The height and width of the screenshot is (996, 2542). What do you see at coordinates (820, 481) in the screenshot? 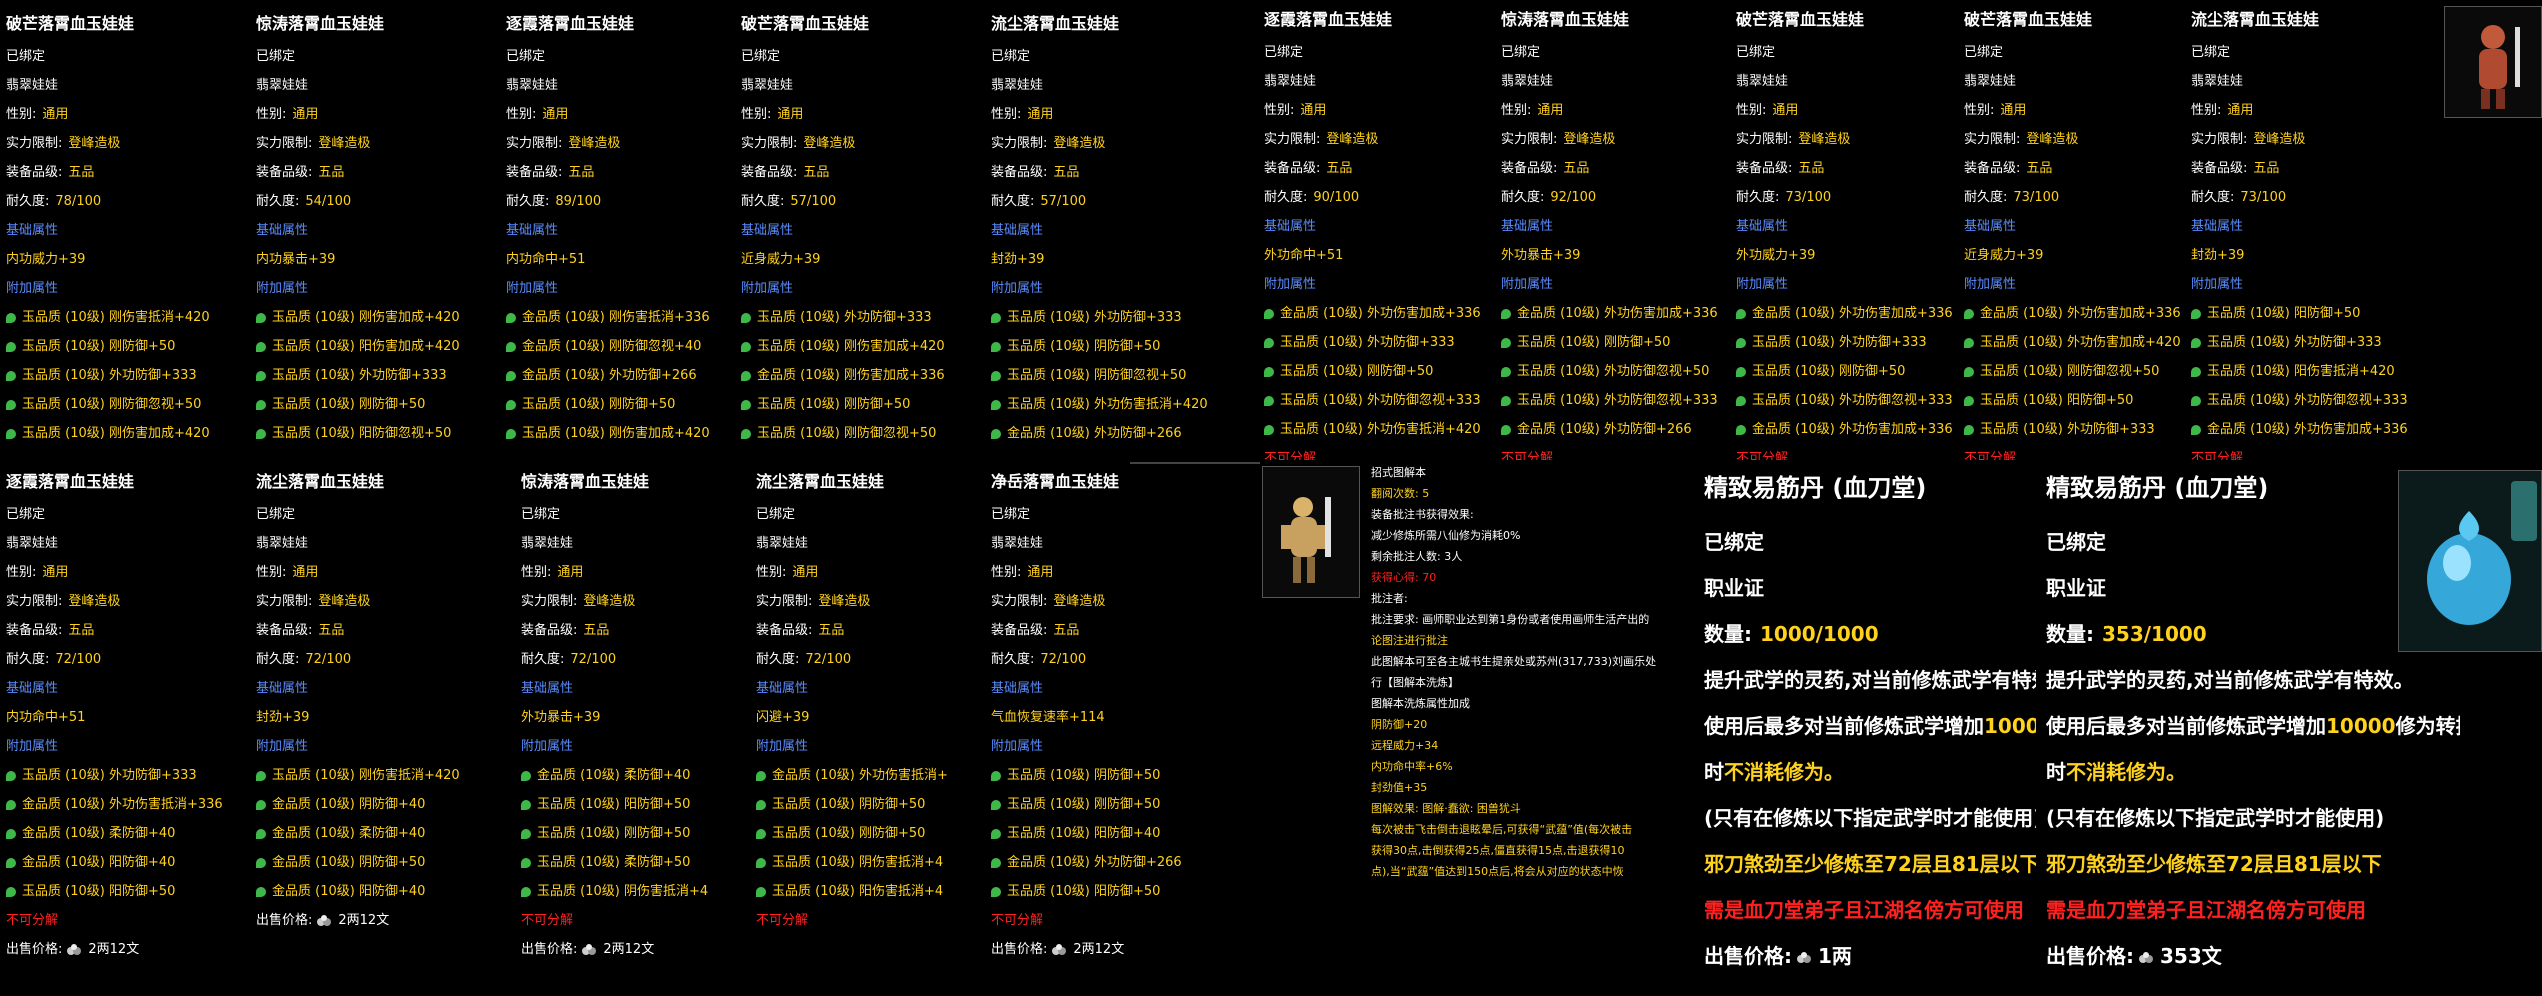
I see `item-title: 流尘落霄血玉娃娃` at bounding box center [820, 481].